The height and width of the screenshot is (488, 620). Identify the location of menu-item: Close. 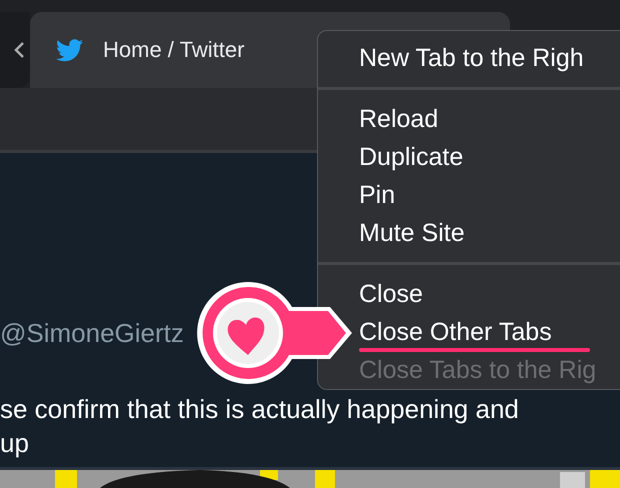
(488, 294).